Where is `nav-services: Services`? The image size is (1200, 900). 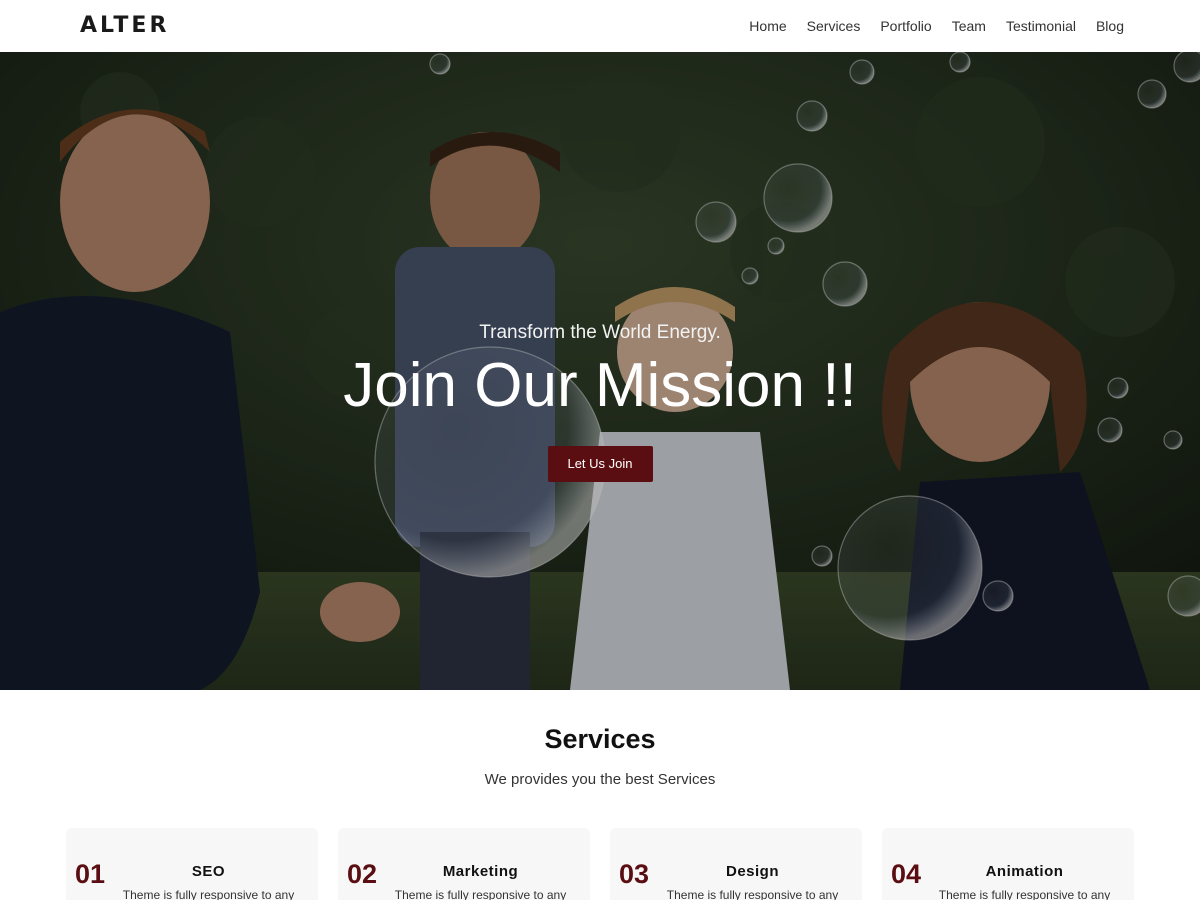
nav-services: Services is located at coordinates (834, 26).